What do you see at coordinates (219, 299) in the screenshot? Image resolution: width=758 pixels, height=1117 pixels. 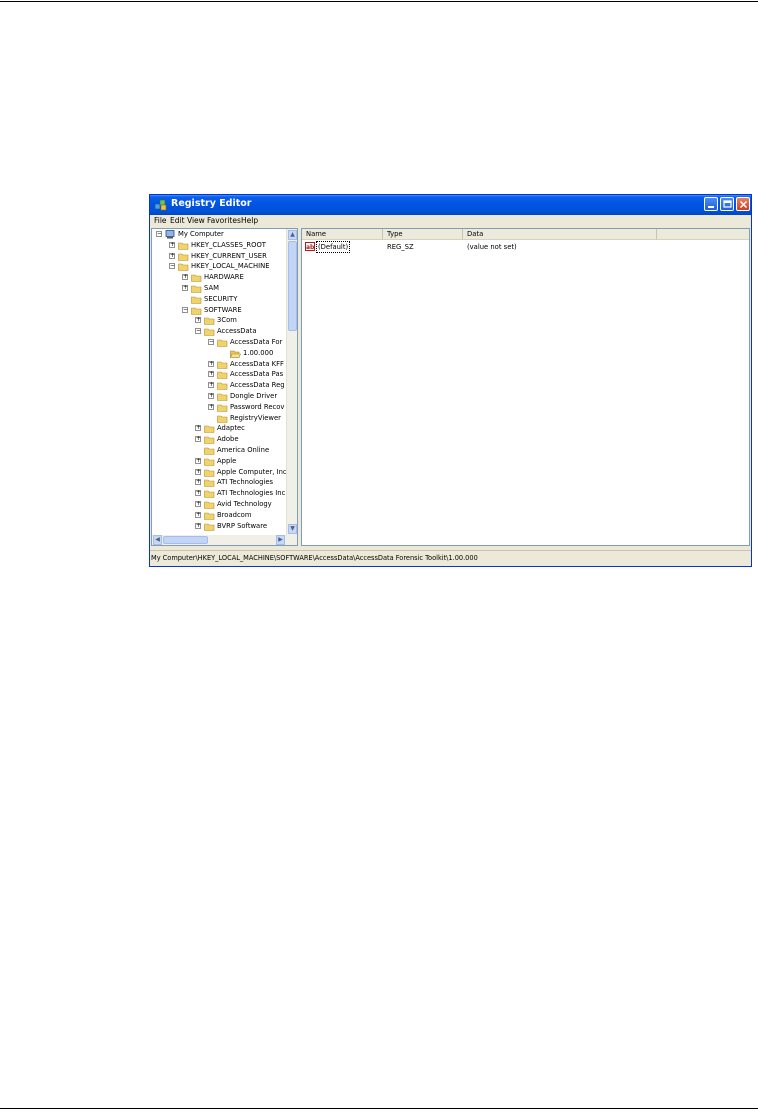 I see `tree-item: SECURITY` at bounding box center [219, 299].